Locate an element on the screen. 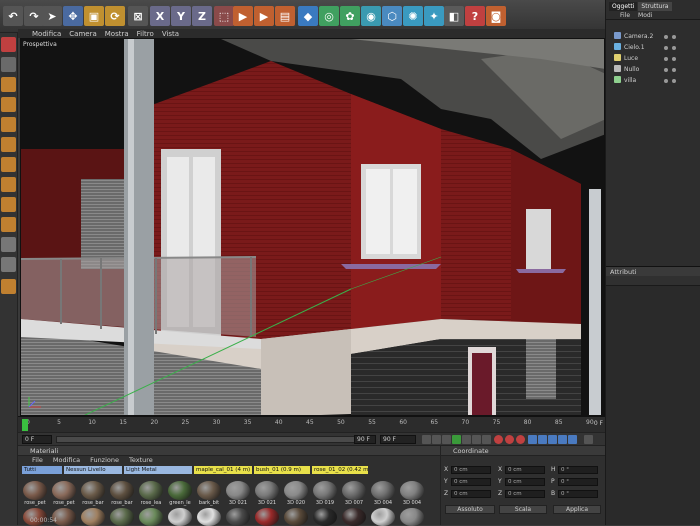 The image size is (700, 526). redo-icon: ↷ is located at coordinates (34, 16).